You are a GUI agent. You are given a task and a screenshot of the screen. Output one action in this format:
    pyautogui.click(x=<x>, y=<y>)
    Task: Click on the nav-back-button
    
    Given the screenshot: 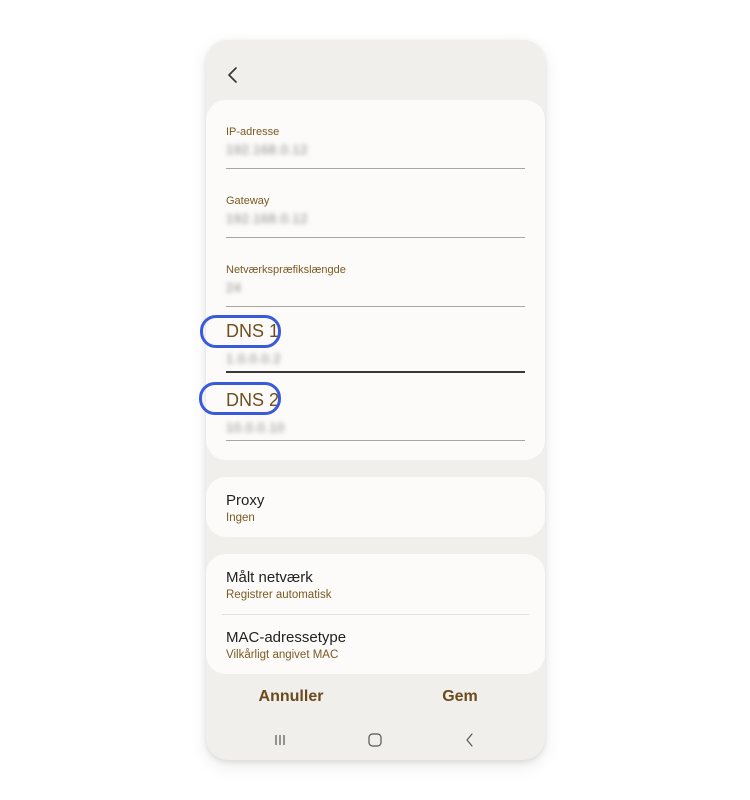 What is the action you would take?
    pyautogui.click(x=470, y=740)
    